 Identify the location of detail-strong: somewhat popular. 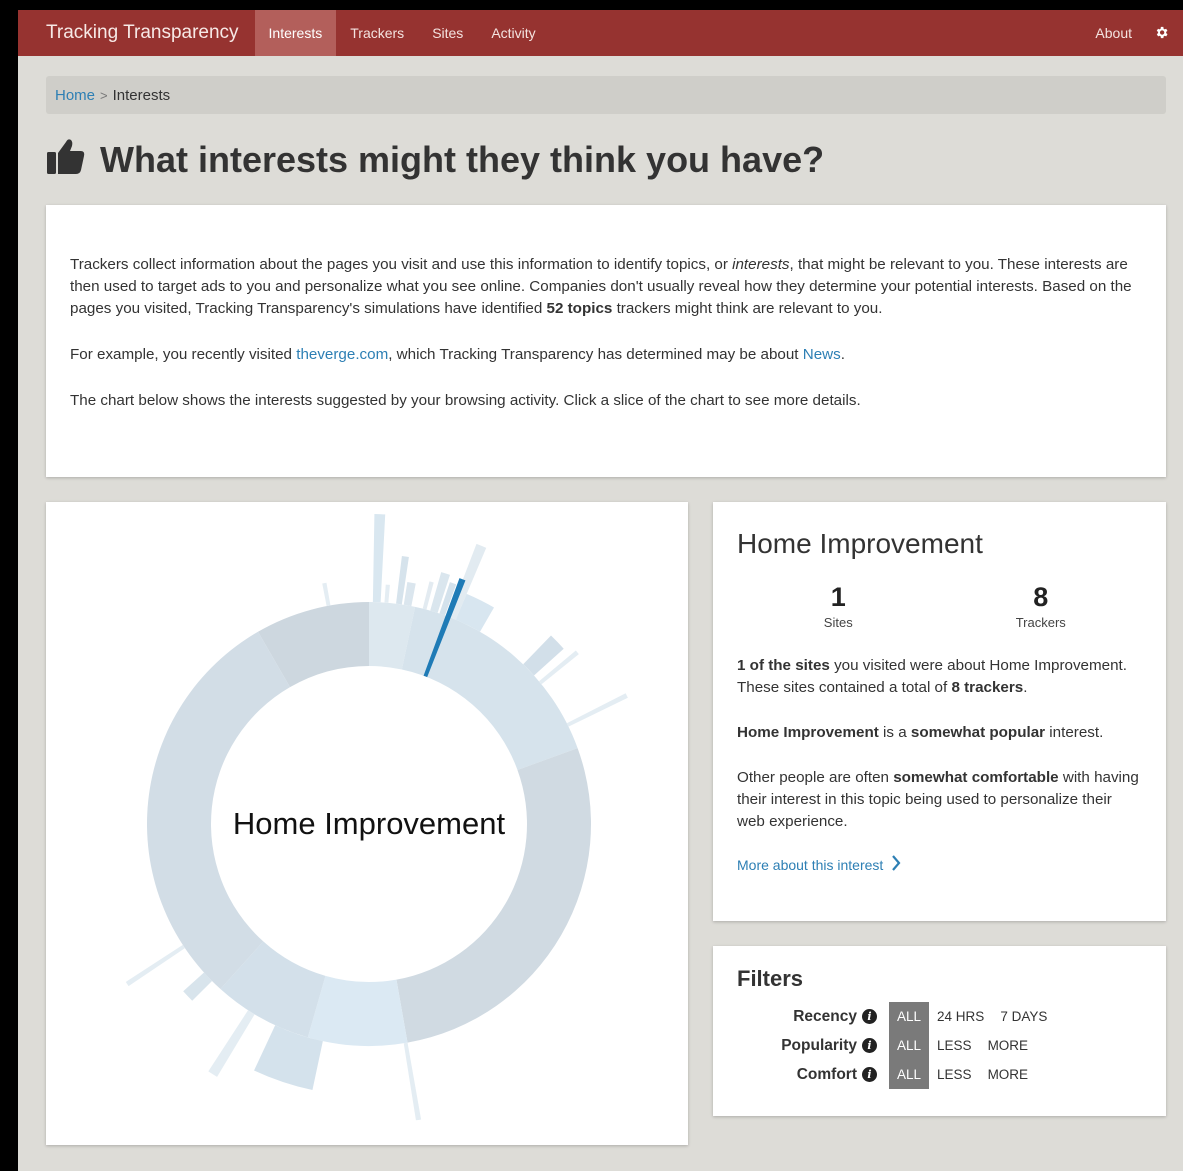
(978, 732).